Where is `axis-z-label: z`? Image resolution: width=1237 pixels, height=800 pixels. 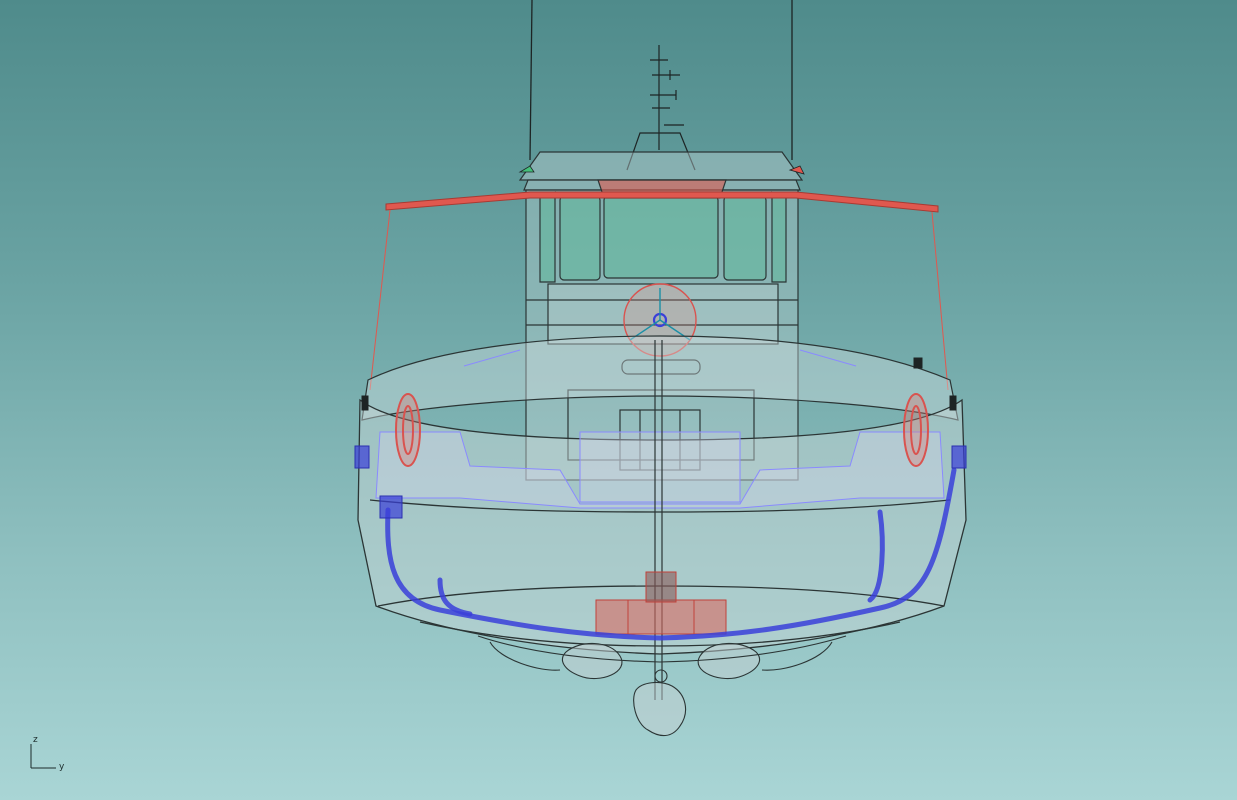 axis-z-label: z is located at coordinates (35, 740).